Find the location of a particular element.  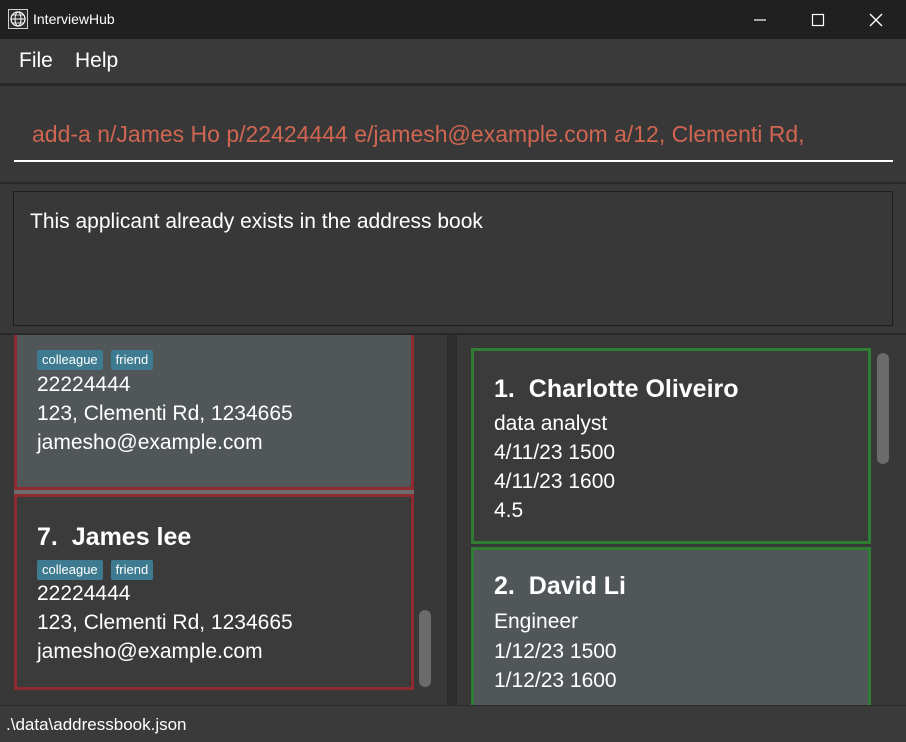

window-title: InterviewHub is located at coordinates (74, 19).